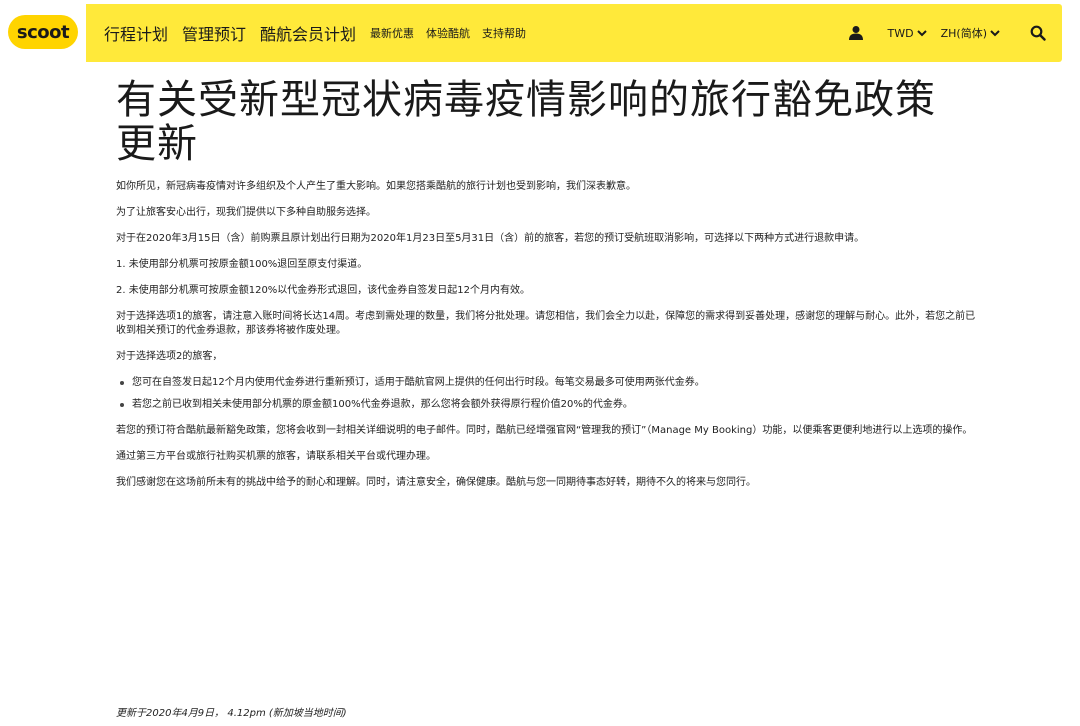 This screenshot has height=726, width=1080. I want to click on third-party-paragraph: 通过第三方平台或旅行社购买机票的旅客，请联系相关平台或代理办理。, so click(276, 456).